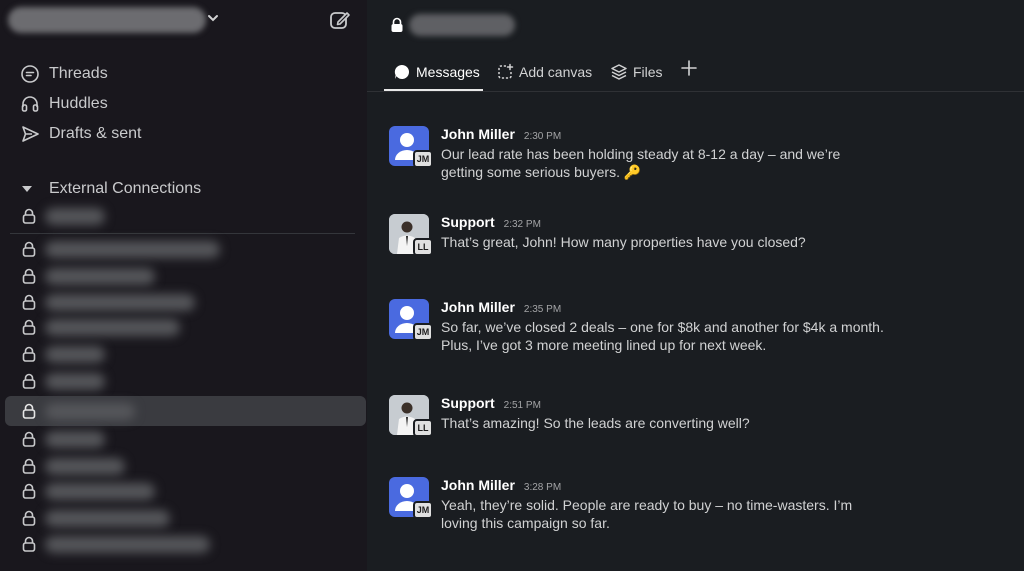 This screenshot has width=1024, height=571. What do you see at coordinates (542, 136) in the screenshot?
I see `message-time: 2:30 PM` at bounding box center [542, 136].